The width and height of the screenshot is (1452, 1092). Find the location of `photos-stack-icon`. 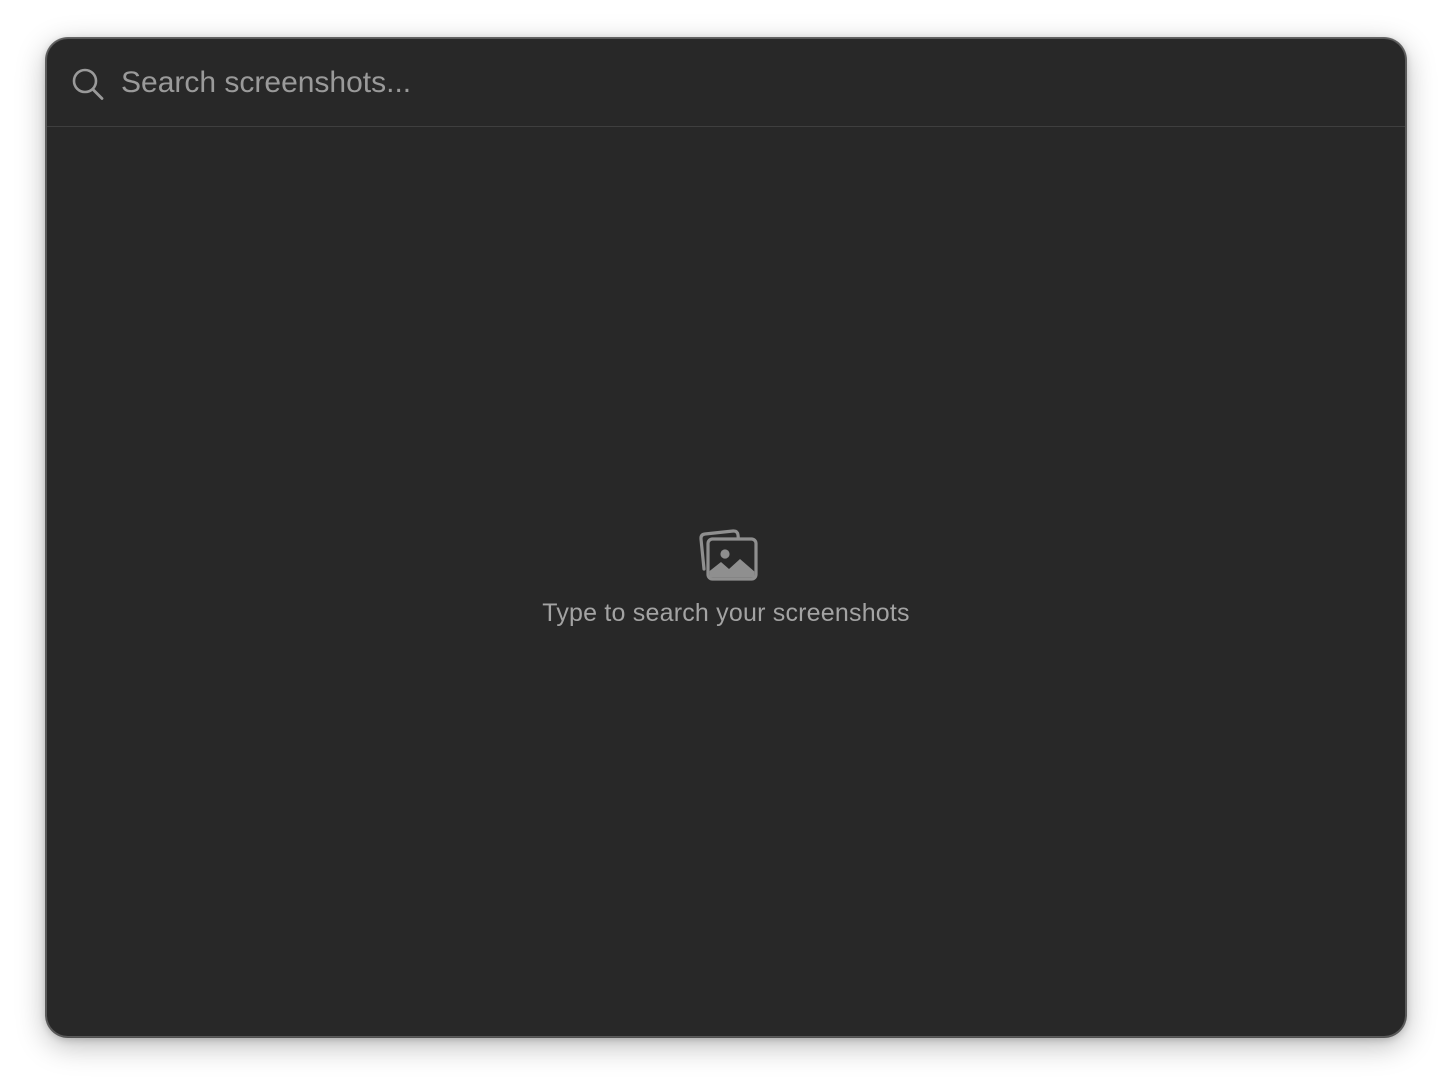

photos-stack-icon is located at coordinates (728, 555).